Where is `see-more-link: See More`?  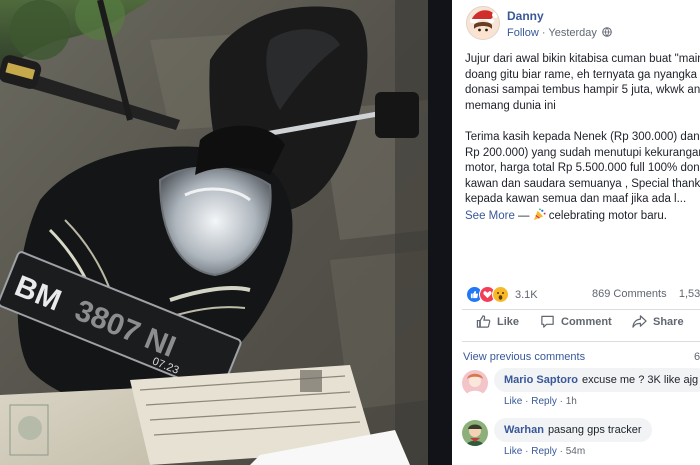
see-more-link: See More is located at coordinates (490, 216).